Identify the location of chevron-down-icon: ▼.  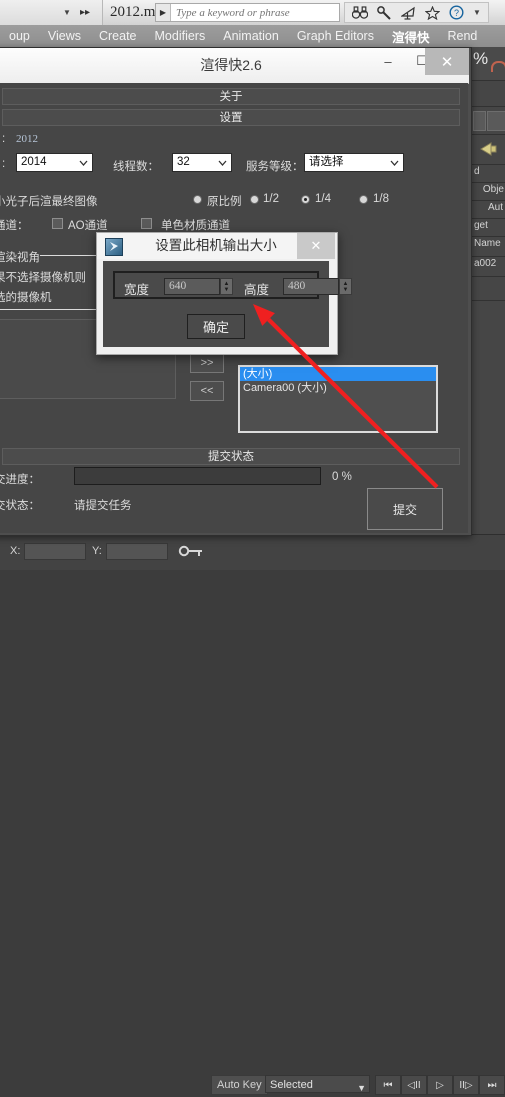
(361, 1088).